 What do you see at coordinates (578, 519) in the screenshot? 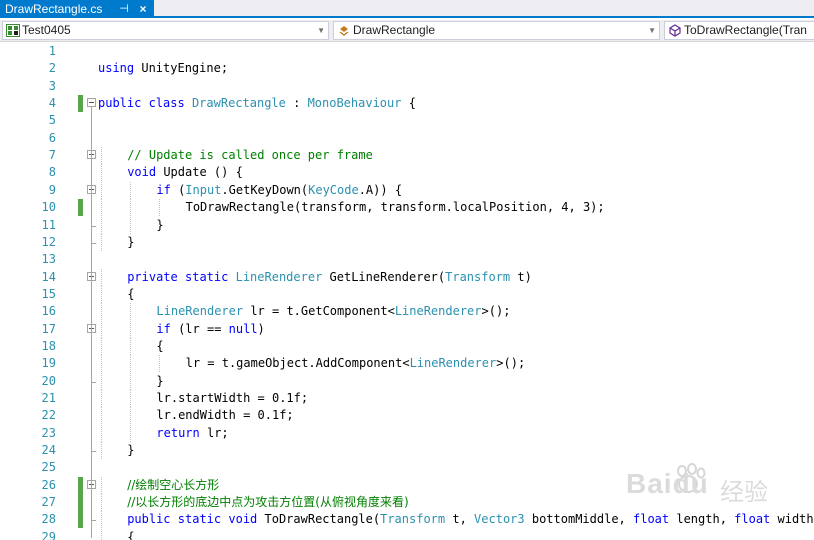
I see `code-token: bottomMiddle,` at bounding box center [578, 519].